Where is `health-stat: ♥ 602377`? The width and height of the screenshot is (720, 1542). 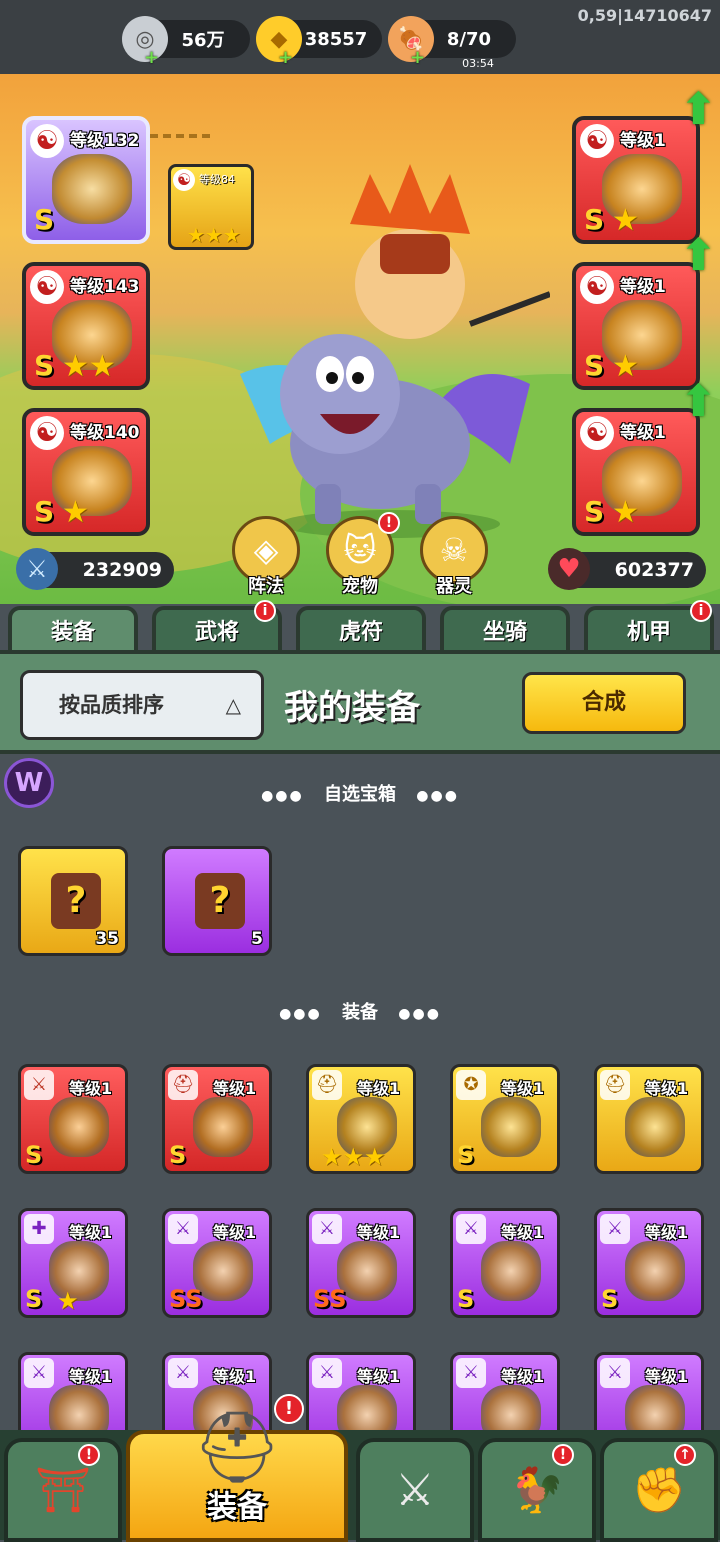 health-stat: ♥ 602377 is located at coordinates (627, 569).